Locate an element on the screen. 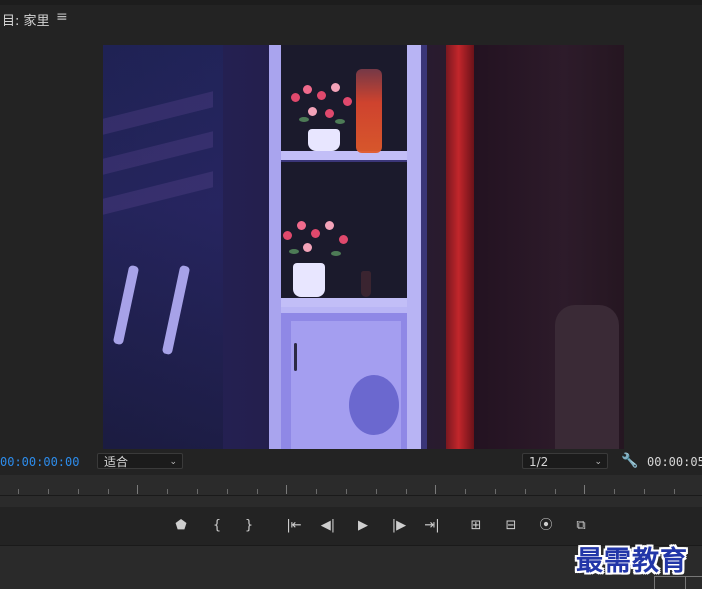 Image resolution: width=702 pixels, height=589 pixels. comparison-view-icon: ⧉ is located at coordinates (581, 525).